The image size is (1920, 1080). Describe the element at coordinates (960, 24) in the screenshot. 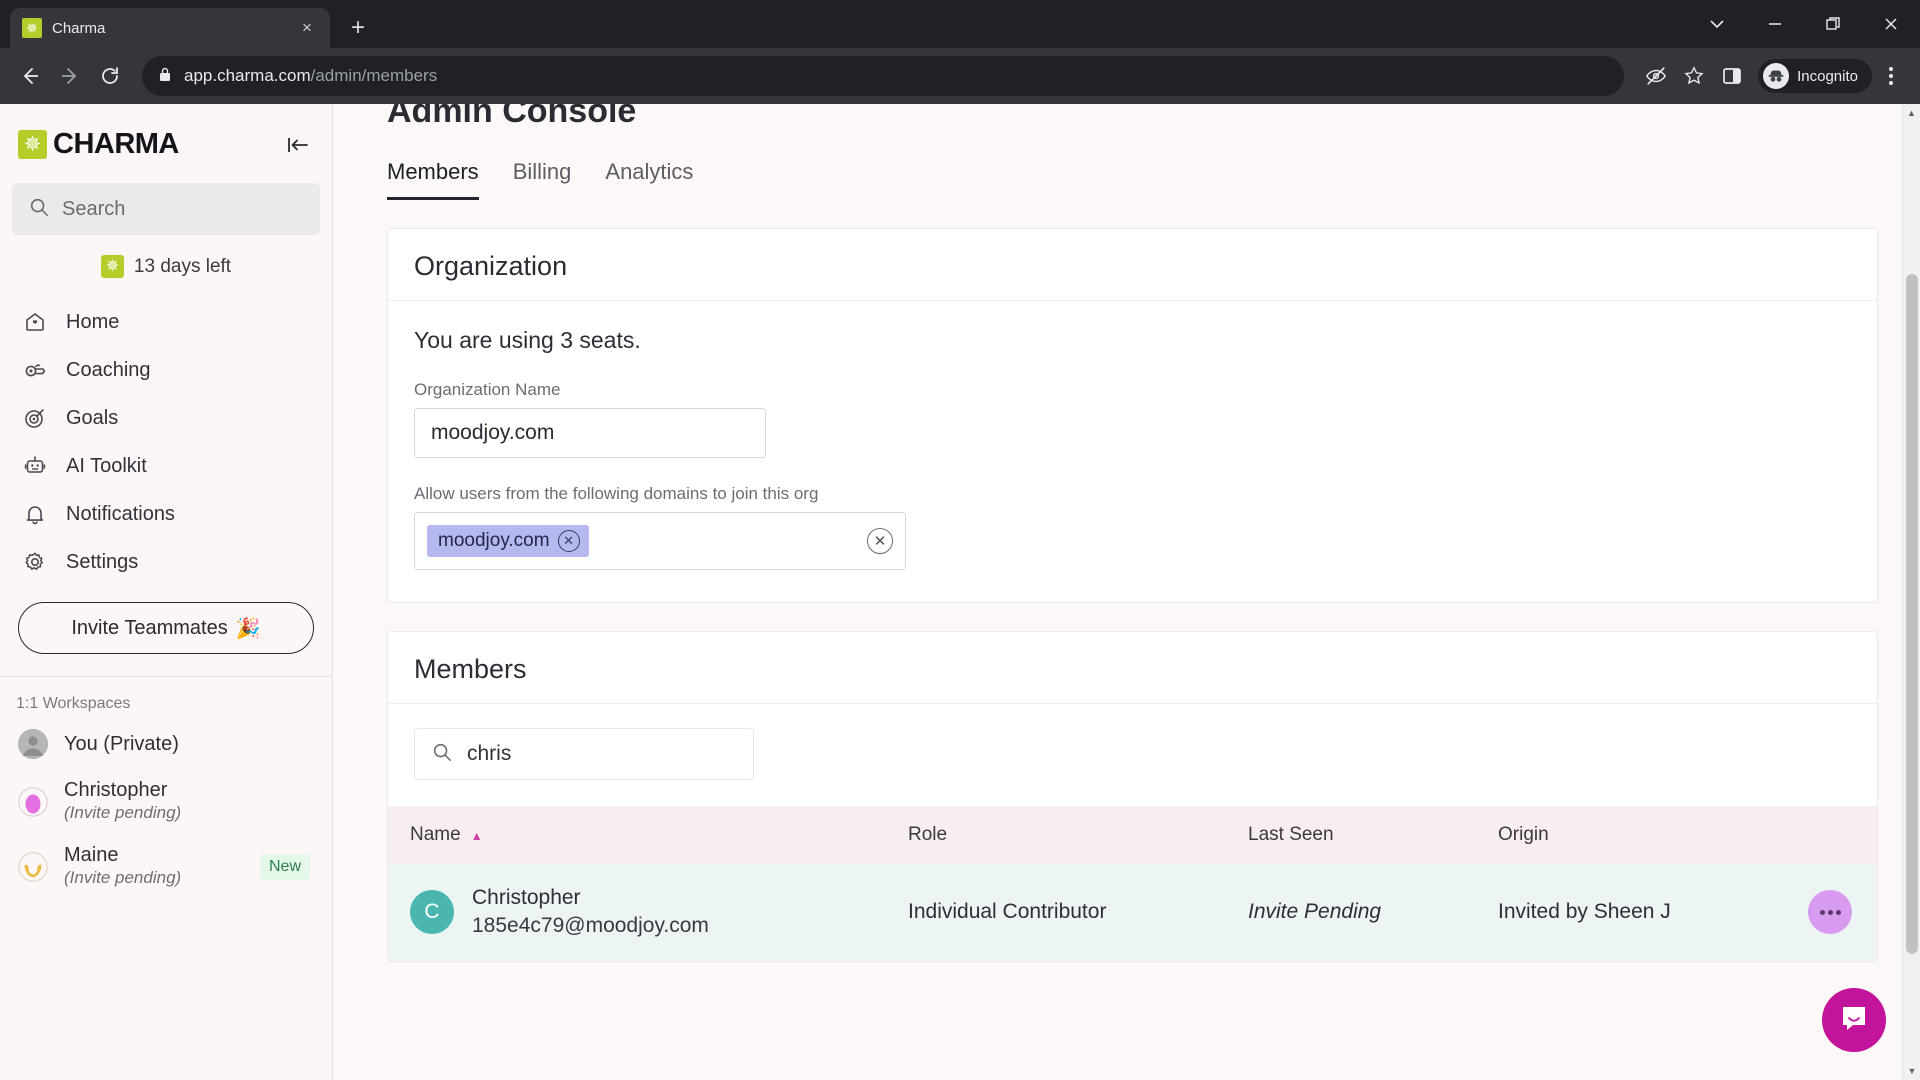

I see `browser-tabstrip: ✵ Charma × +` at that location.